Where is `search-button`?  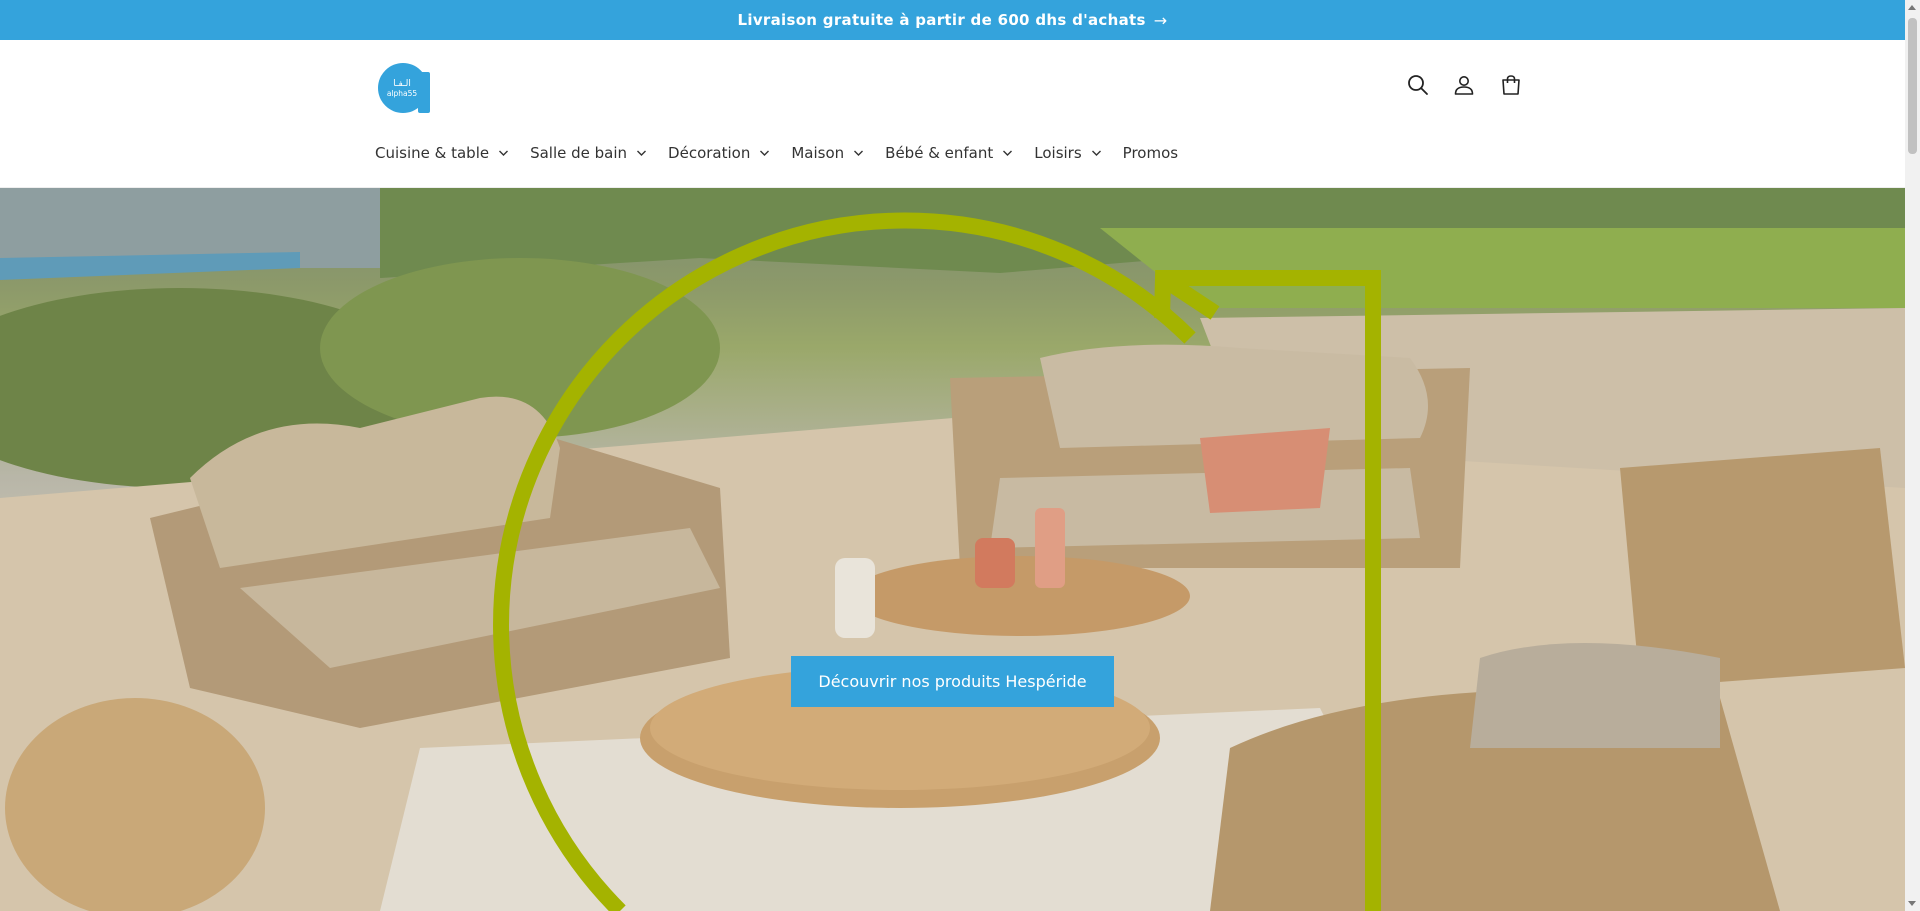
search-button is located at coordinates (1418, 85).